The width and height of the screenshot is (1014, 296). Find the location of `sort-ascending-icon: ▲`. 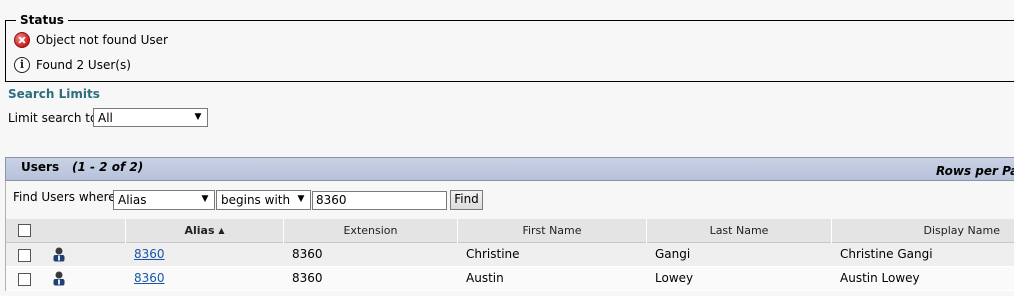

sort-ascending-icon: ▲ is located at coordinates (221, 230).